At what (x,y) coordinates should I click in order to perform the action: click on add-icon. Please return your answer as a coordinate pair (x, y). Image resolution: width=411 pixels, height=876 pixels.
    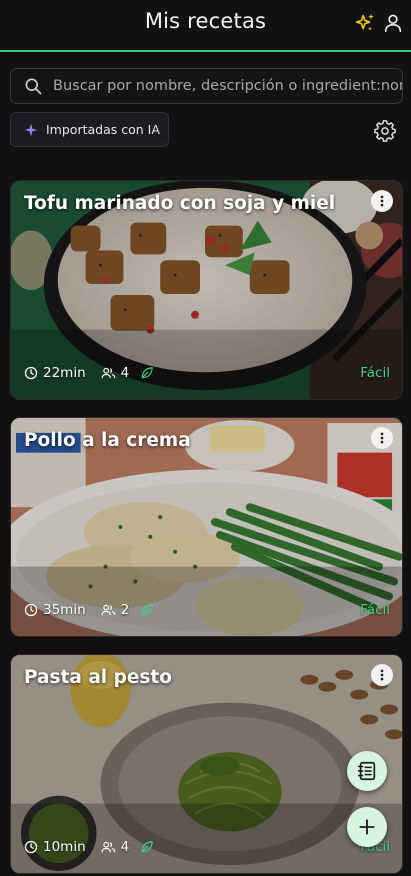
    Looking at the image, I should click on (367, 827).